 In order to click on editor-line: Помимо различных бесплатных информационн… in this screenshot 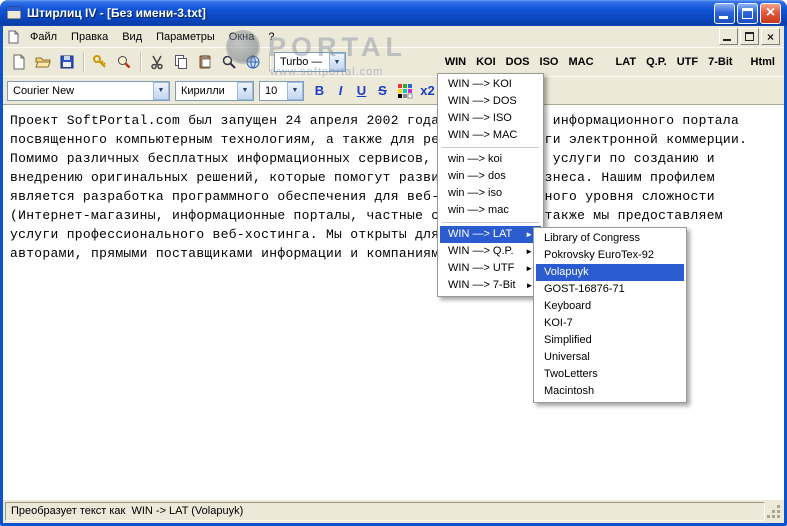, I will do `click(362, 158)`.